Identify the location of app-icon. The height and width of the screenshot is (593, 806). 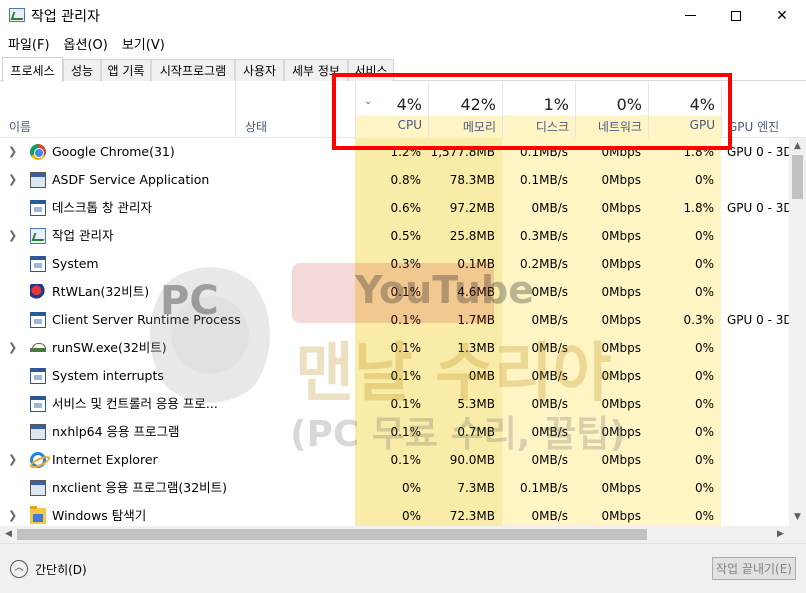
(38, 432).